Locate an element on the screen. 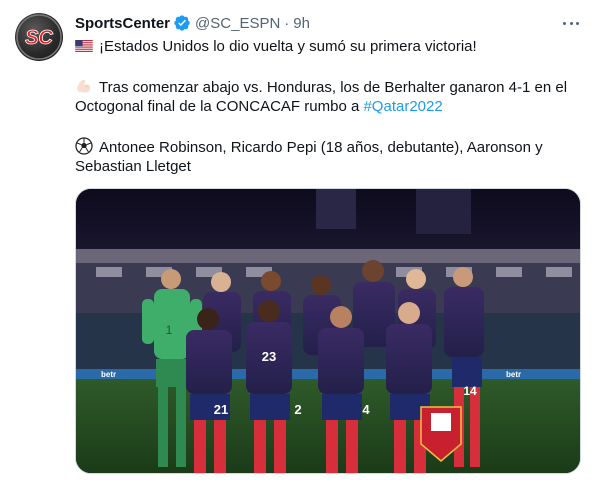 This screenshot has height=480, width=597. handle: @SC_ESPN is located at coordinates (237, 23).